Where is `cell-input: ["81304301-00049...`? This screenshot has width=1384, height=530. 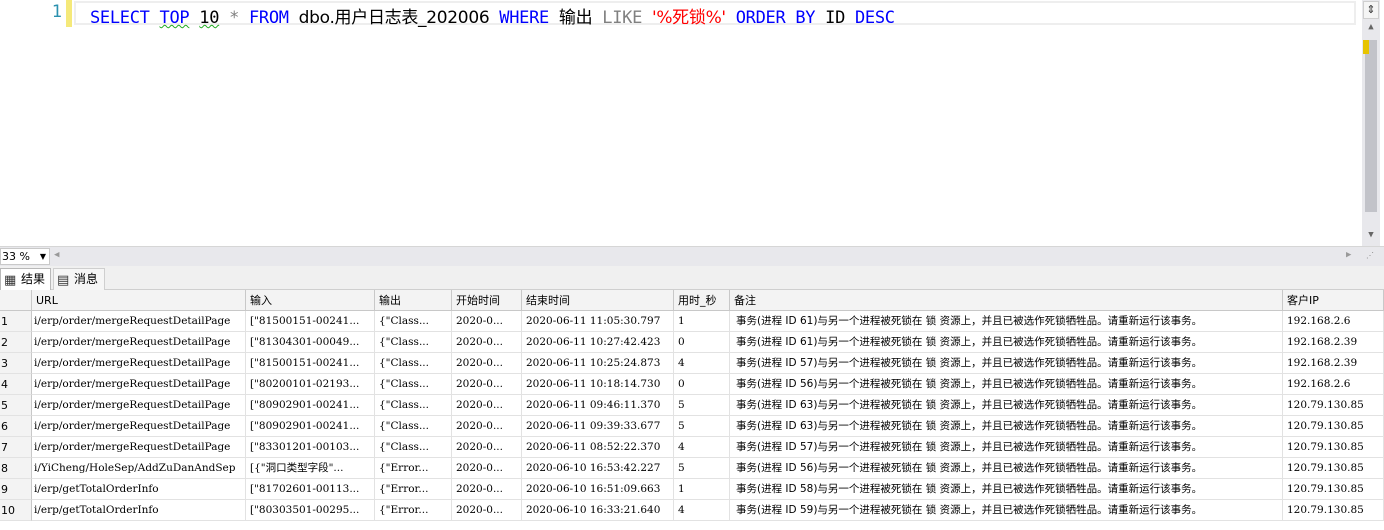
cell-input: ["81304301-00049... is located at coordinates (310, 342).